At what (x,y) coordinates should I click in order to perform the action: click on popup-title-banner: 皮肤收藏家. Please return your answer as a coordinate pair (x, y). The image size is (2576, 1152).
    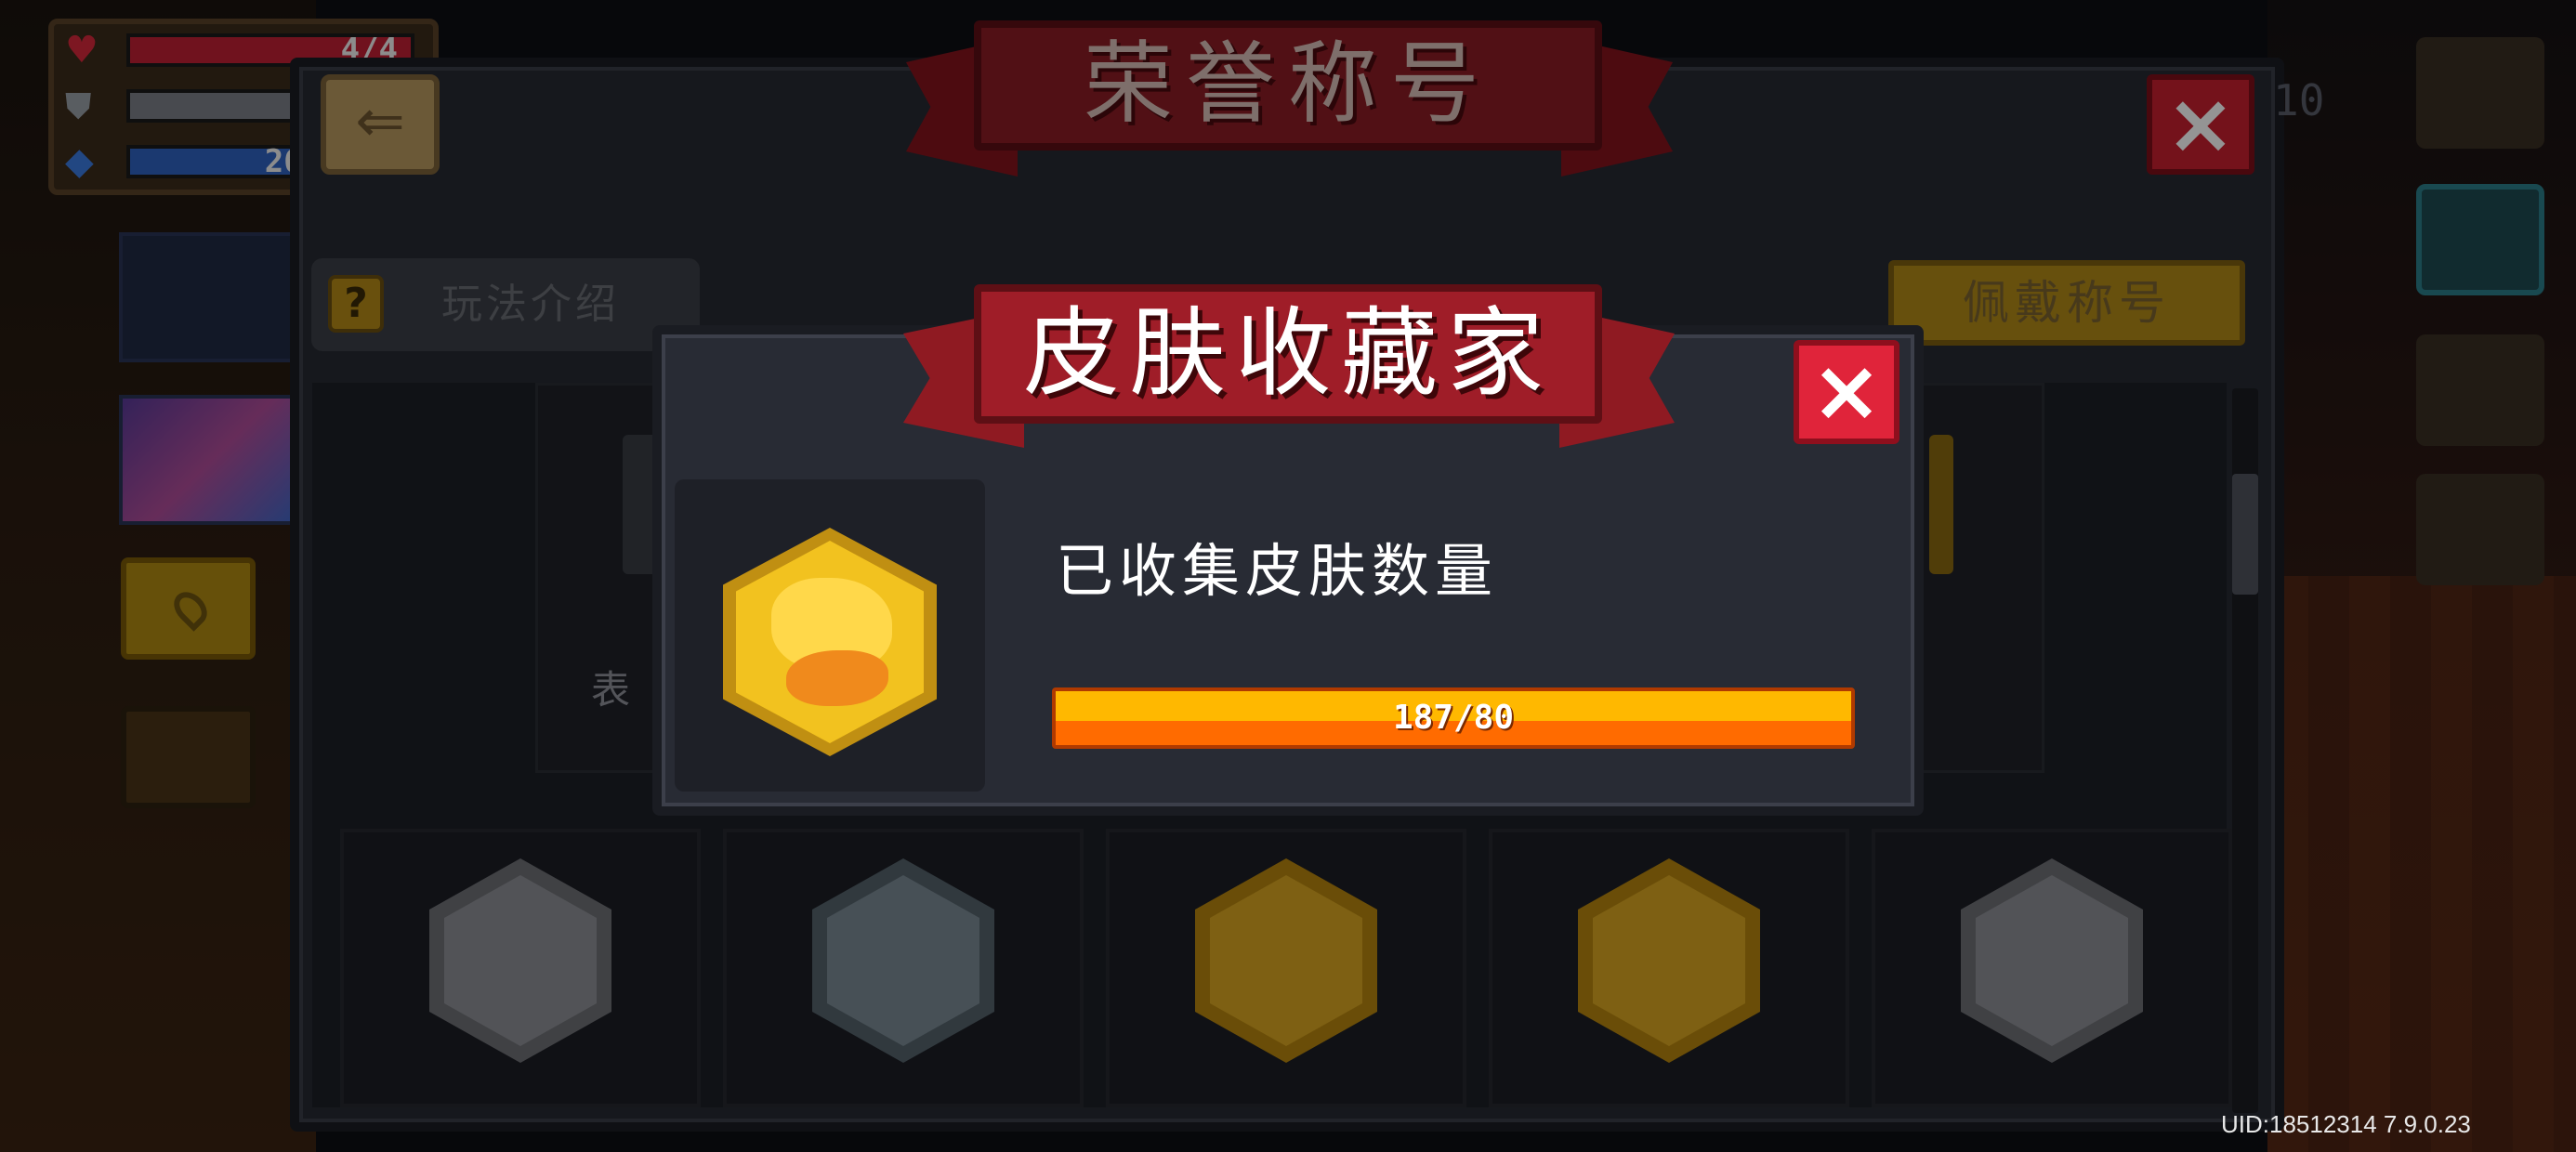
    Looking at the image, I should click on (1288, 354).